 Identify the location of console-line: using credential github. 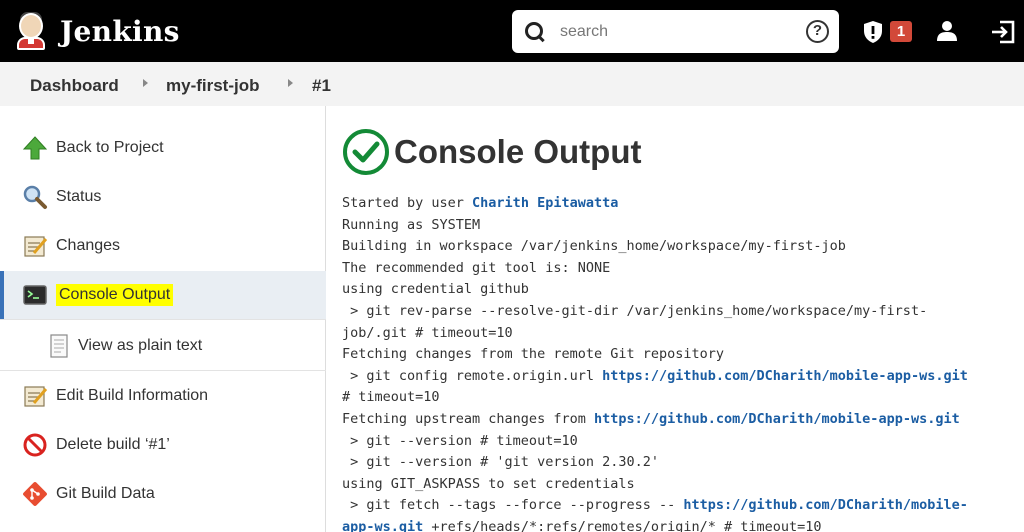
(682, 290).